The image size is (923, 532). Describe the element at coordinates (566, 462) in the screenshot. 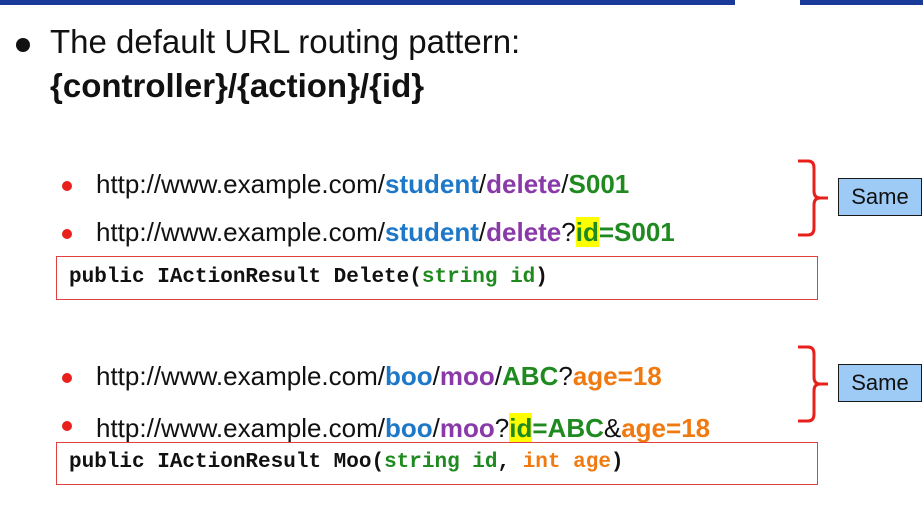

I see `code-param: int age` at that location.